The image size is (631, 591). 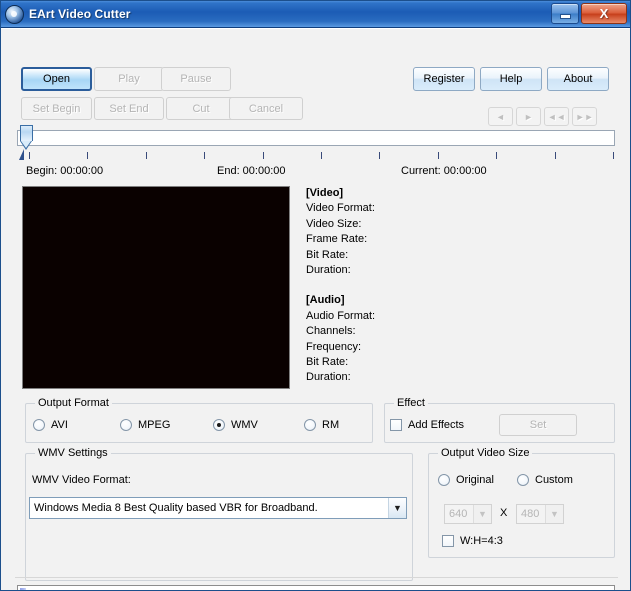 I want to click on video-format-label: Video Format:, so click(x=340, y=208).